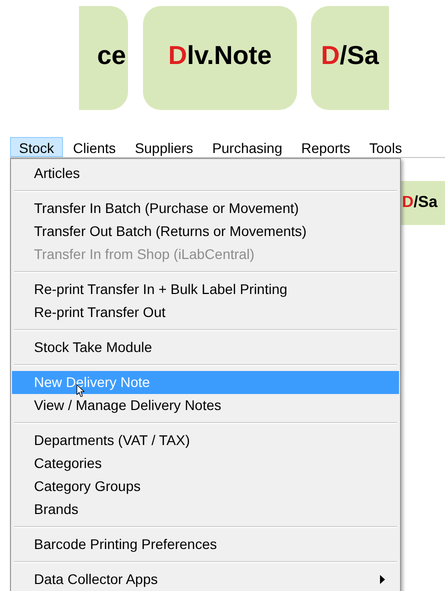  I want to click on shortcut-tile: D/Sa, so click(350, 58).